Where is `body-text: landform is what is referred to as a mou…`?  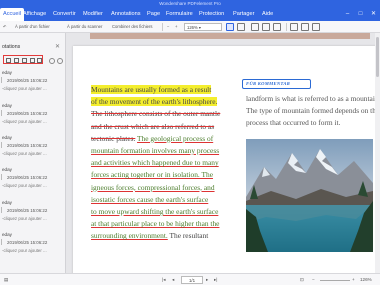
body-text: landform is what is referred to as a mou… is located at coordinates (310, 98).